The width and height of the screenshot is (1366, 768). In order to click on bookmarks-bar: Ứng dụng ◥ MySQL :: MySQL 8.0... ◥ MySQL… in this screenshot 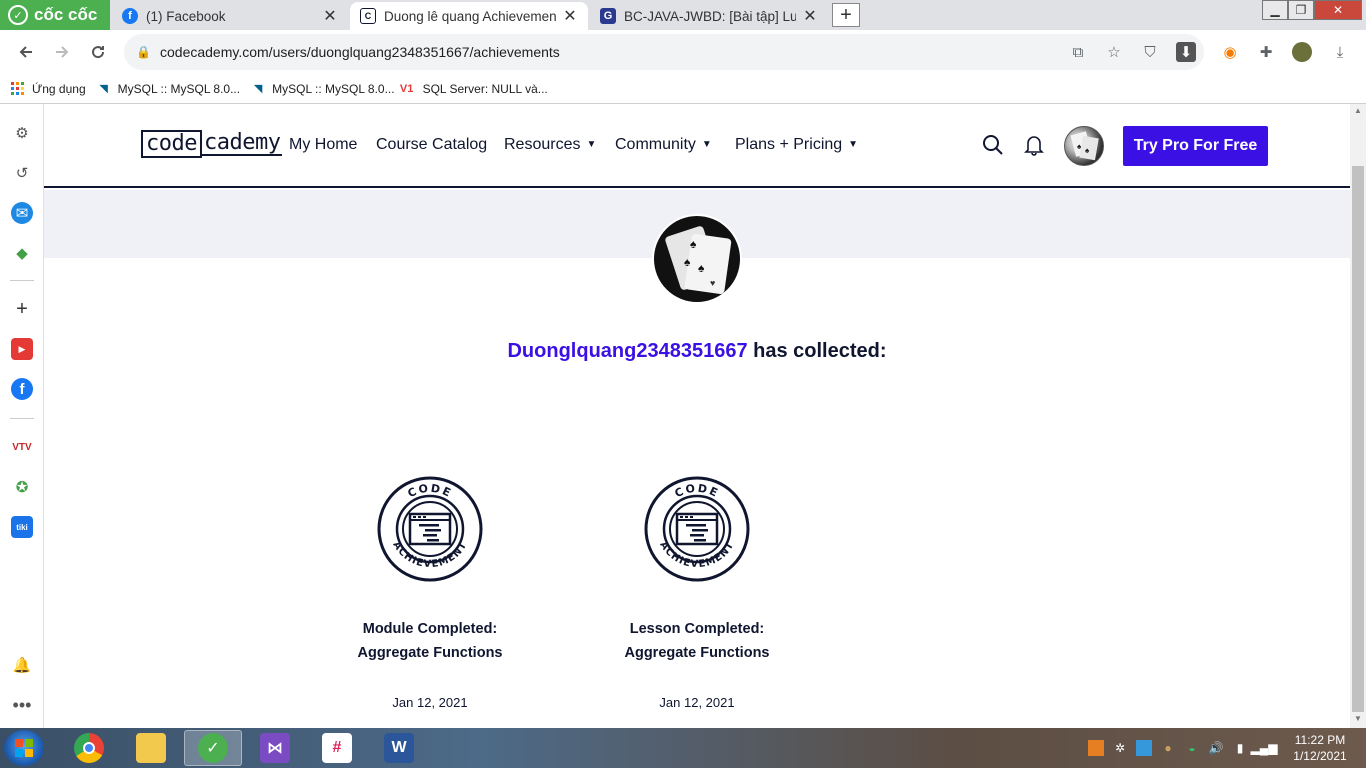, I will do `click(683, 89)`.